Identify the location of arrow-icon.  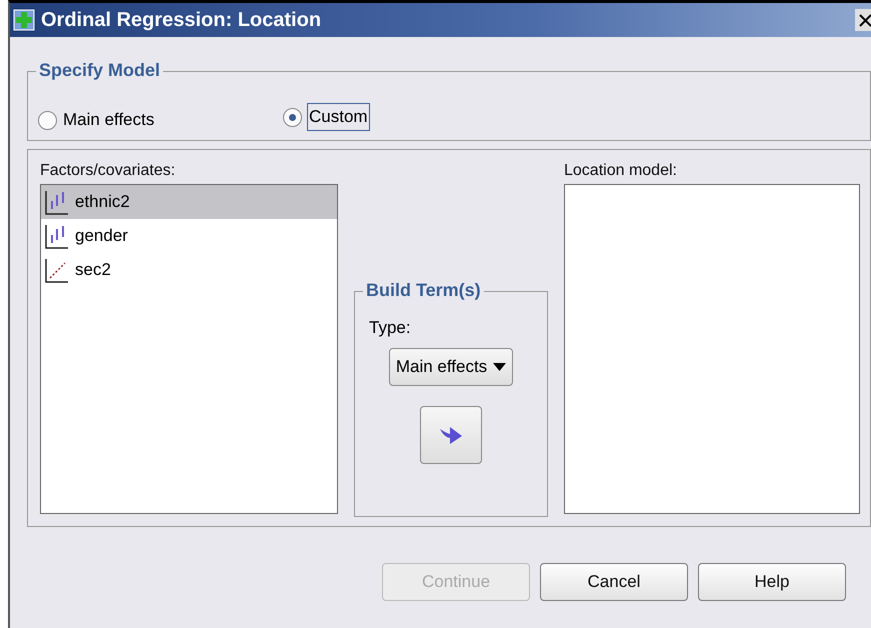
(451, 435).